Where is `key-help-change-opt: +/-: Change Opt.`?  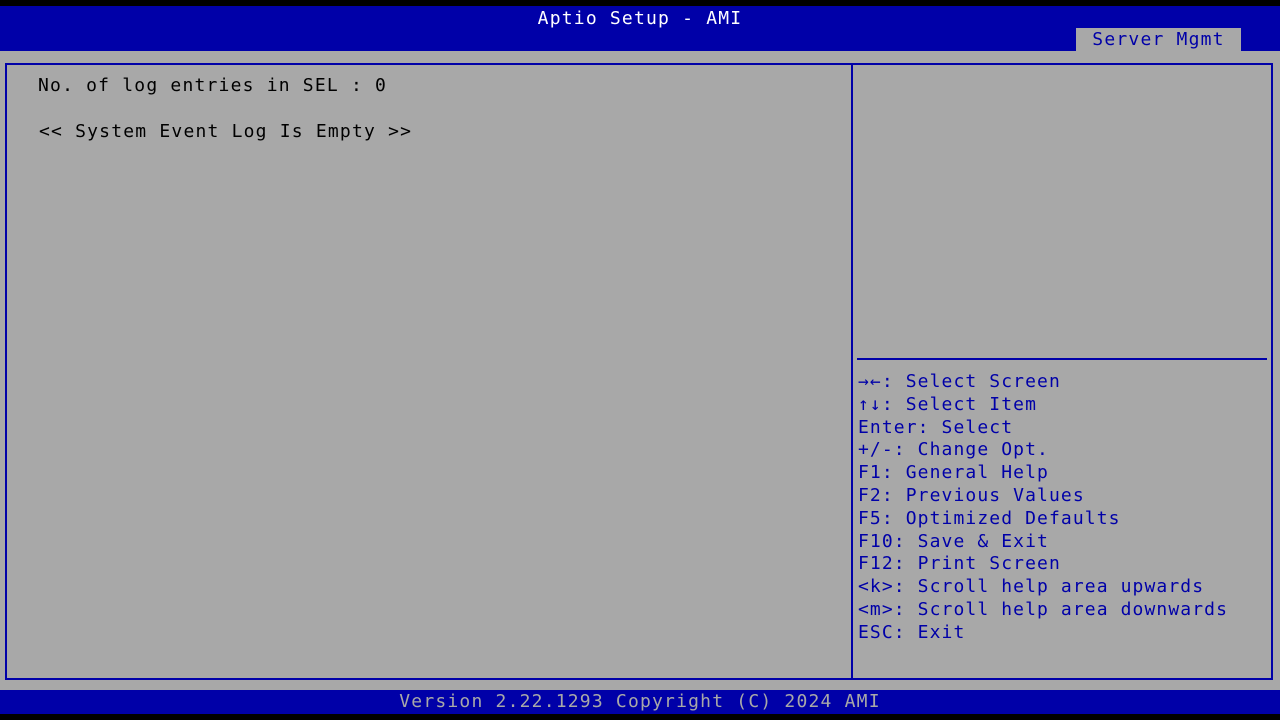 key-help-change-opt: +/-: Change Opt. is located at coordinates (953, 450).